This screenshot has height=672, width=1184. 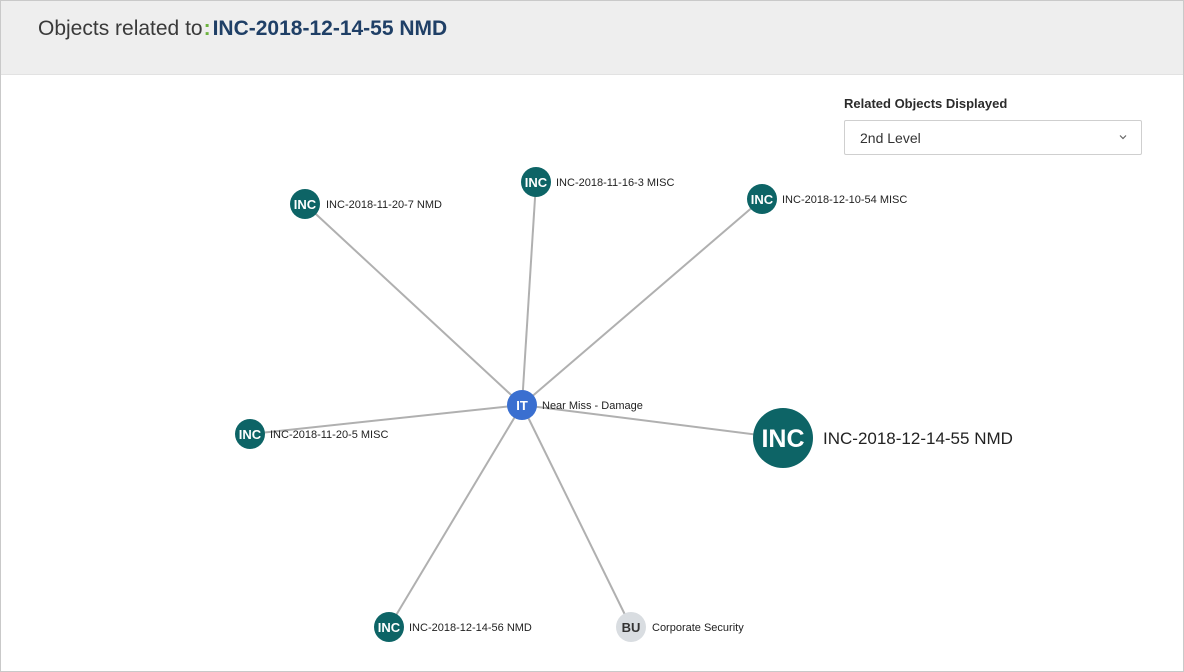 I want to click on node-label: INC-2018-12-10-54 MISC, so click(x=844, y=200).